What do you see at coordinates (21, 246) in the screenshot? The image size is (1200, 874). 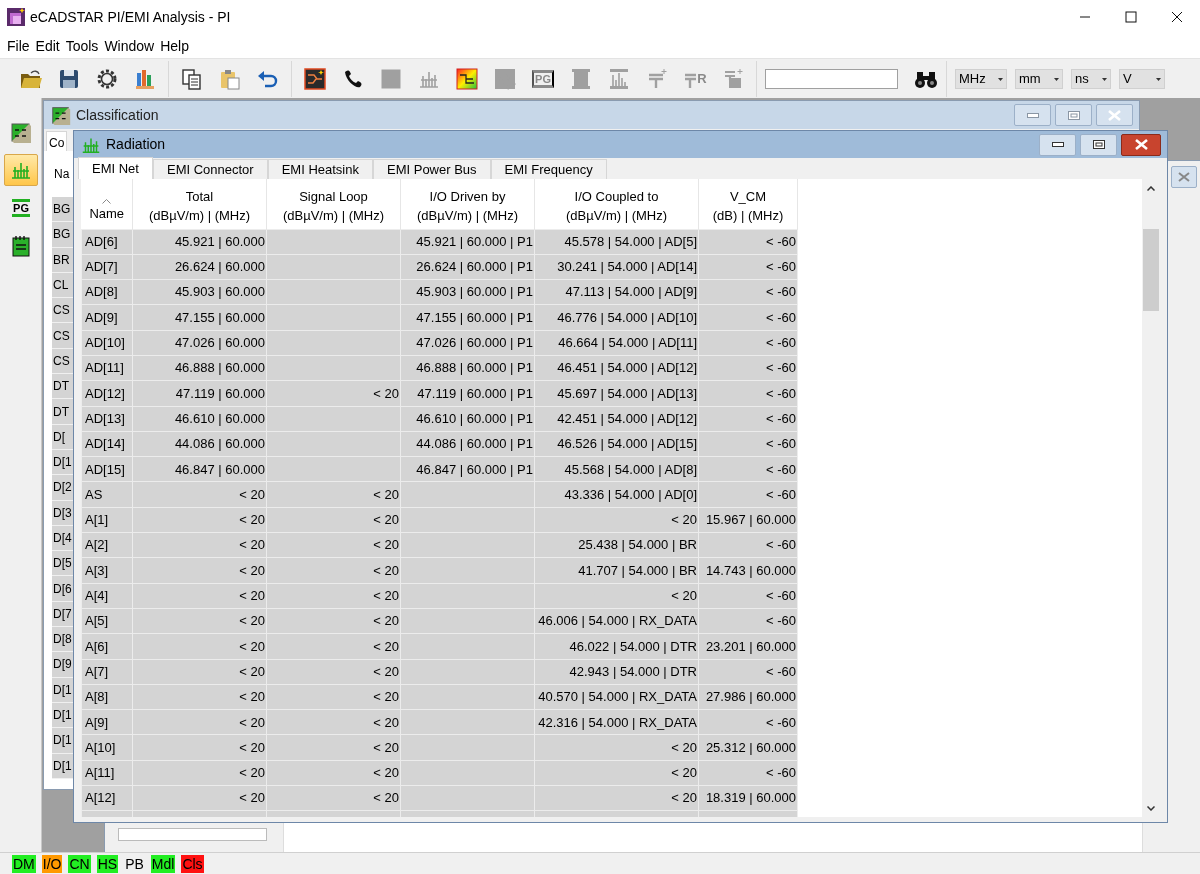 I see `notepad-icon` at bounding box center [21, 246].